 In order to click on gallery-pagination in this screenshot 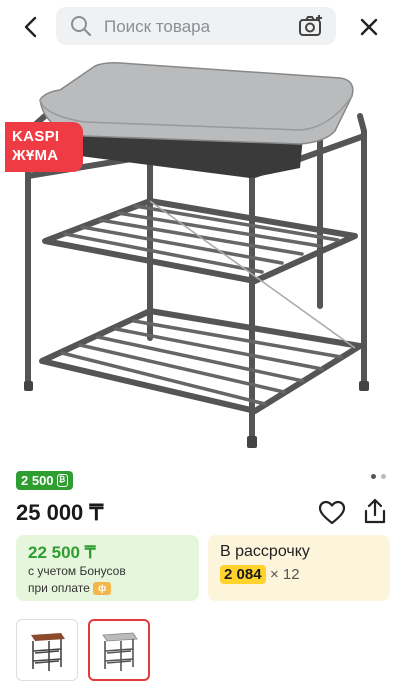, I will do `click(378, 476)`.